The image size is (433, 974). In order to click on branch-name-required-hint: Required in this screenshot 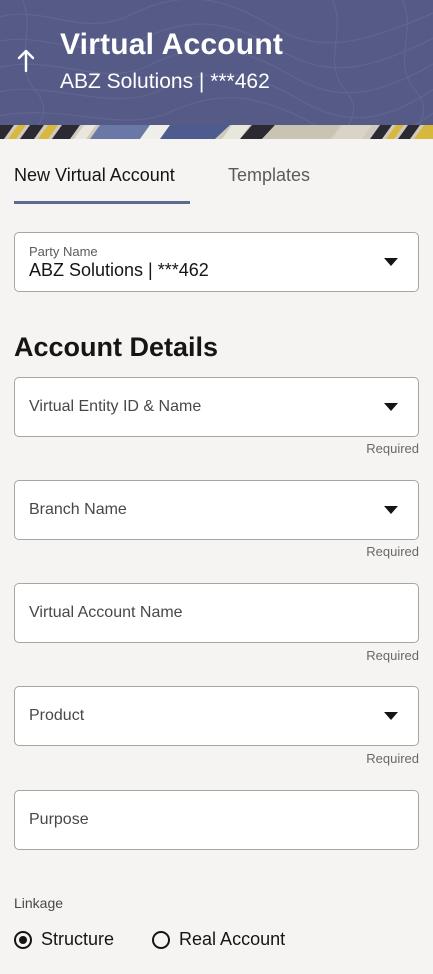, I will do `click(392, 551)`.